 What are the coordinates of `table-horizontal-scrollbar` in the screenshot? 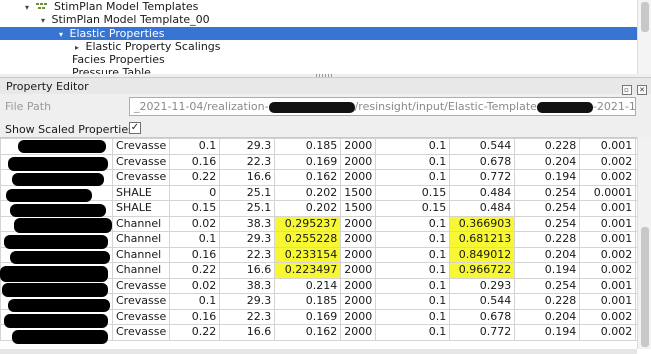 It's located at (318, 351).